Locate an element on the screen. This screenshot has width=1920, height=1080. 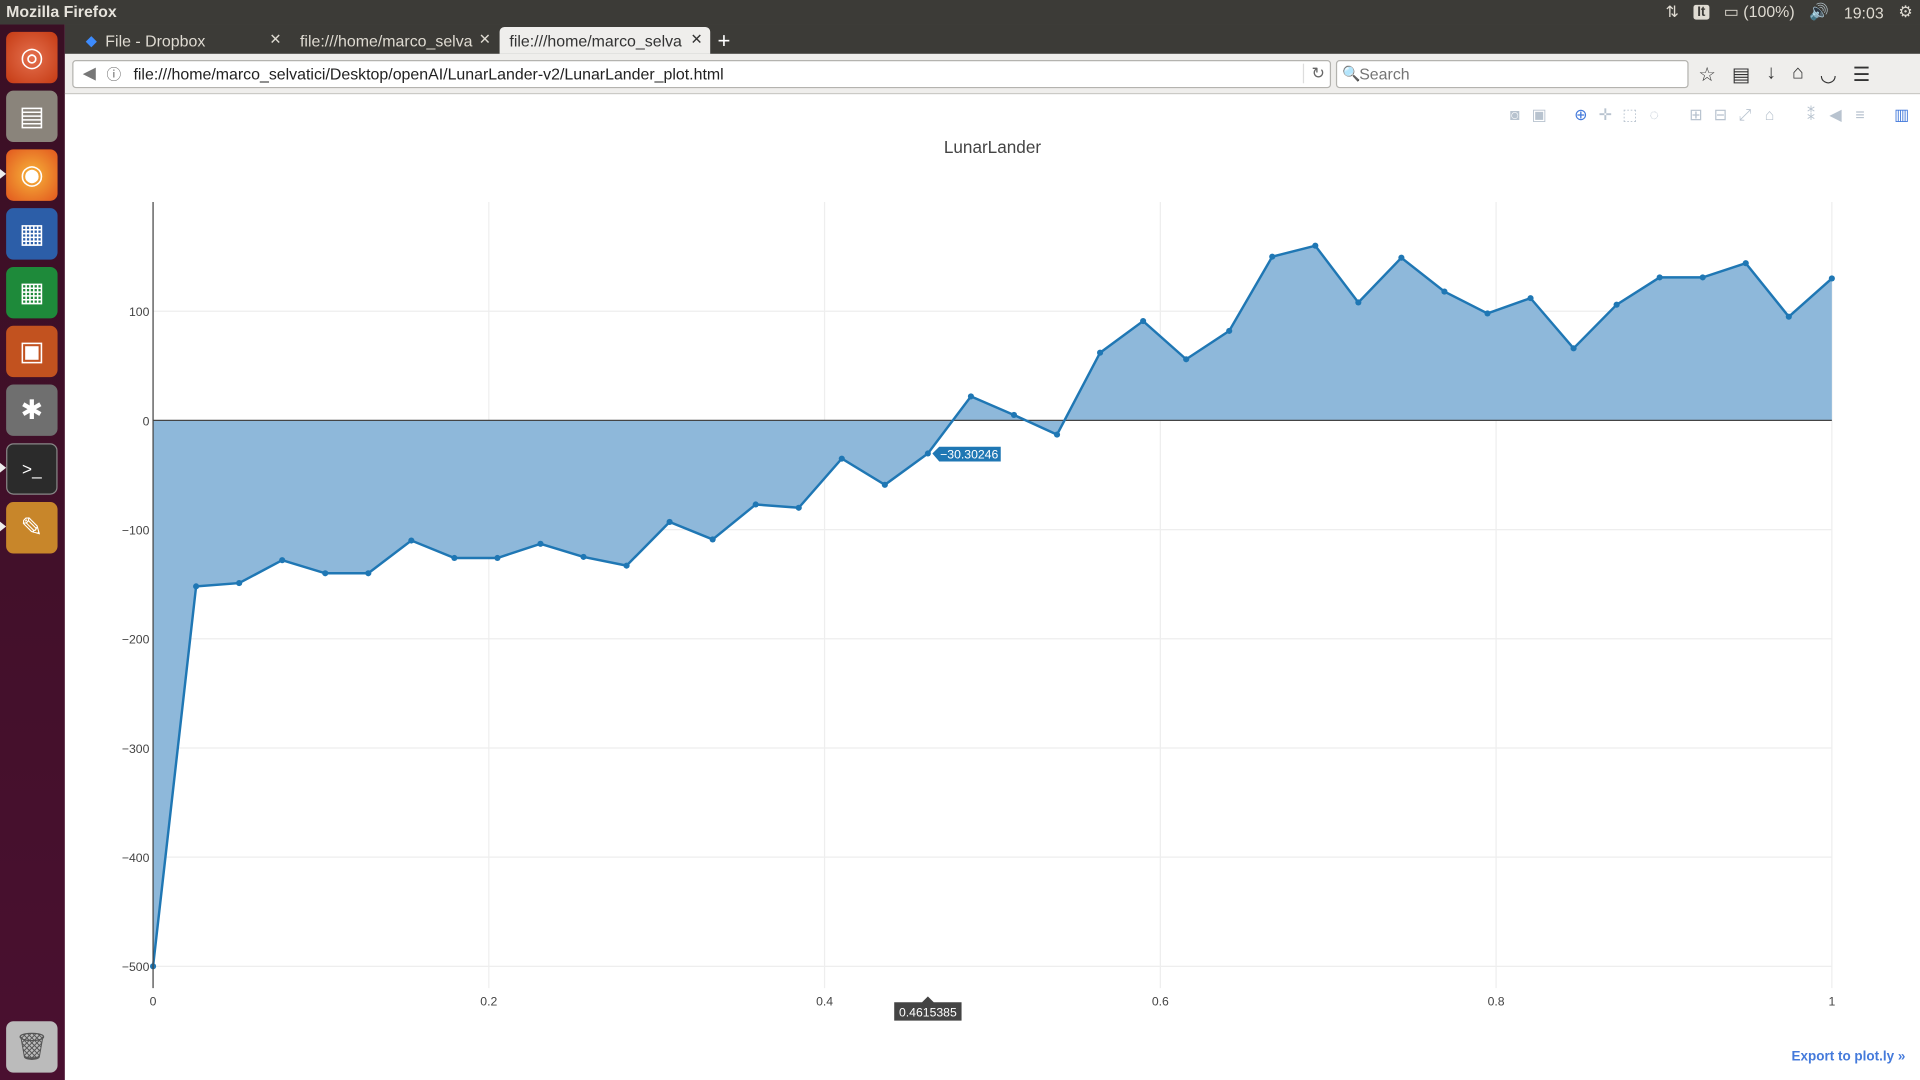
bookmark-star-icon: ☆ is located at coordinates (1707, 74).